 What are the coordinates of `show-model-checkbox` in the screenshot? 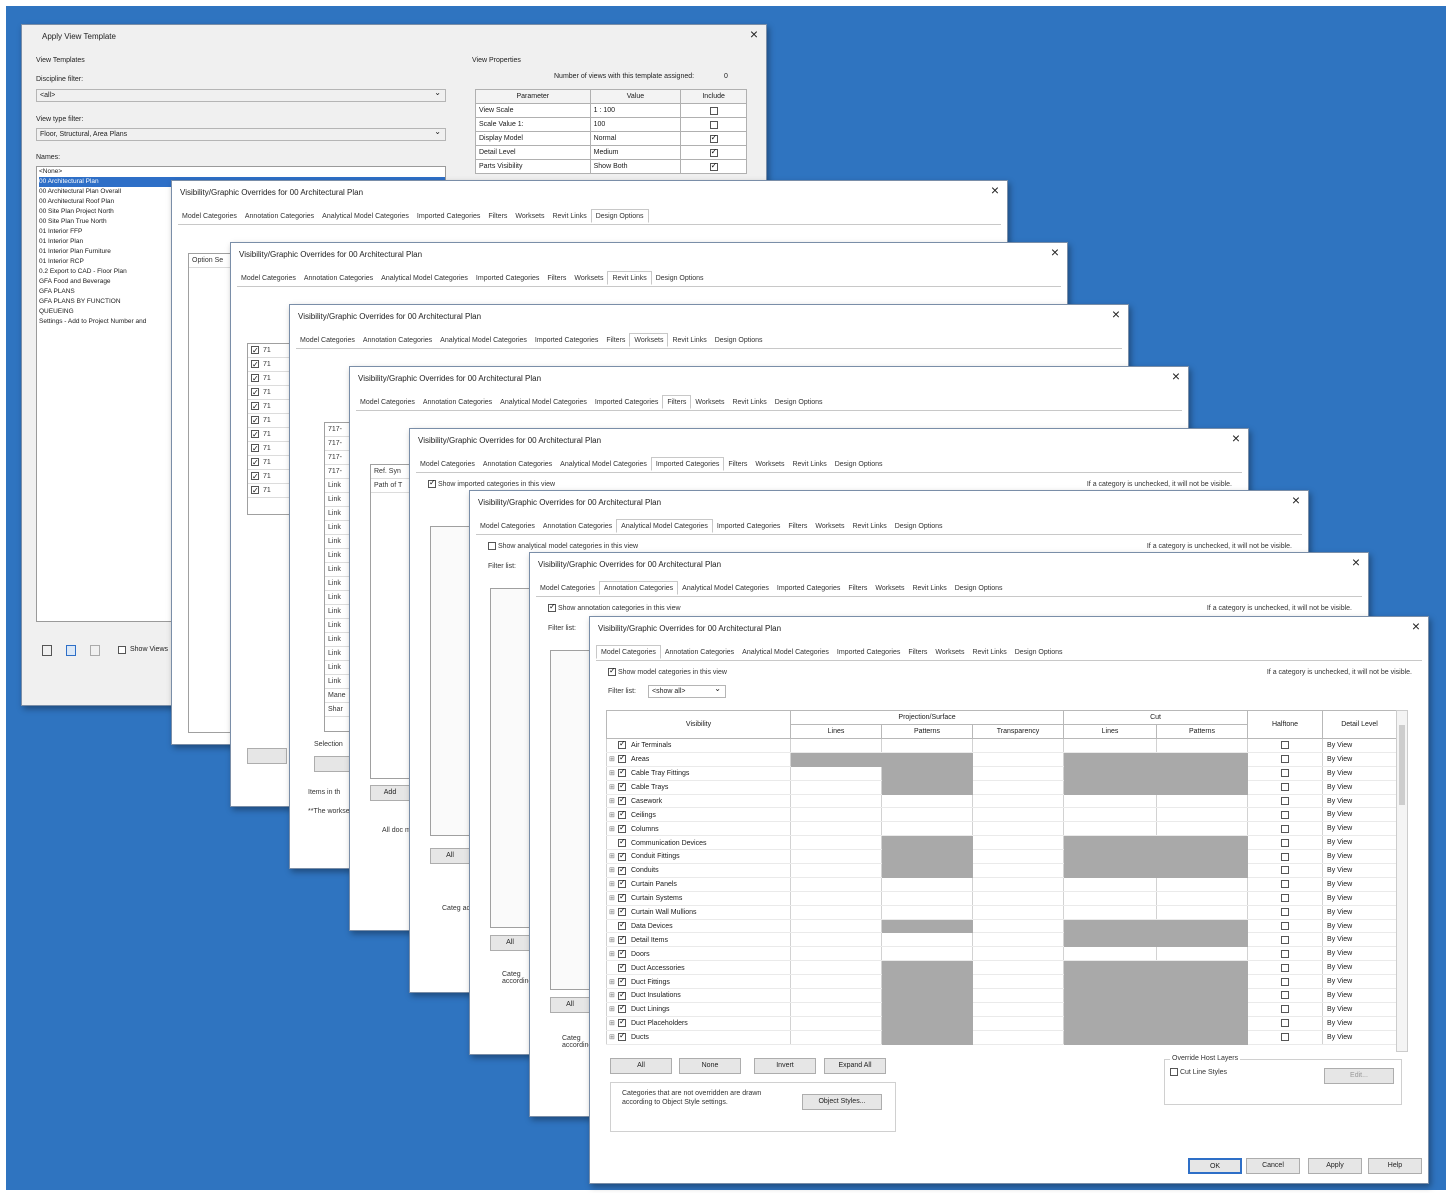 It's located at (612, 671).